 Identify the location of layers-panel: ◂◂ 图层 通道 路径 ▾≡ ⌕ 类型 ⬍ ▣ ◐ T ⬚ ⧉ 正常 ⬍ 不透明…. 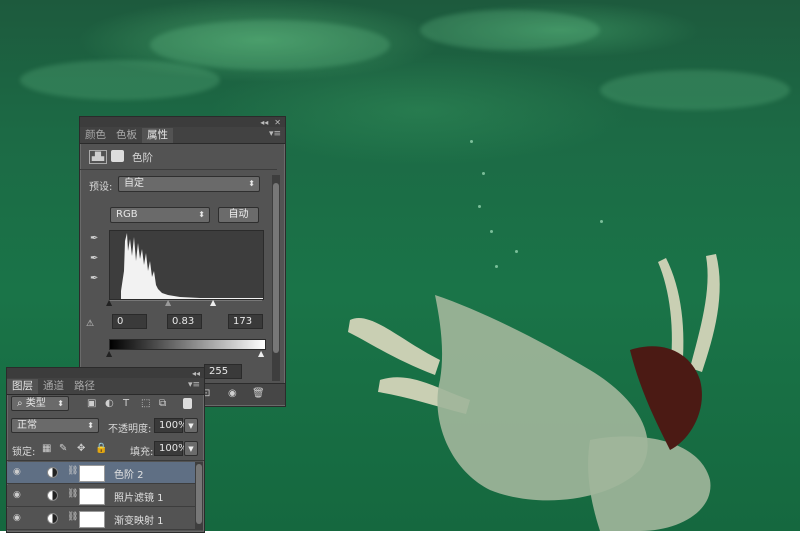
(105, 450).